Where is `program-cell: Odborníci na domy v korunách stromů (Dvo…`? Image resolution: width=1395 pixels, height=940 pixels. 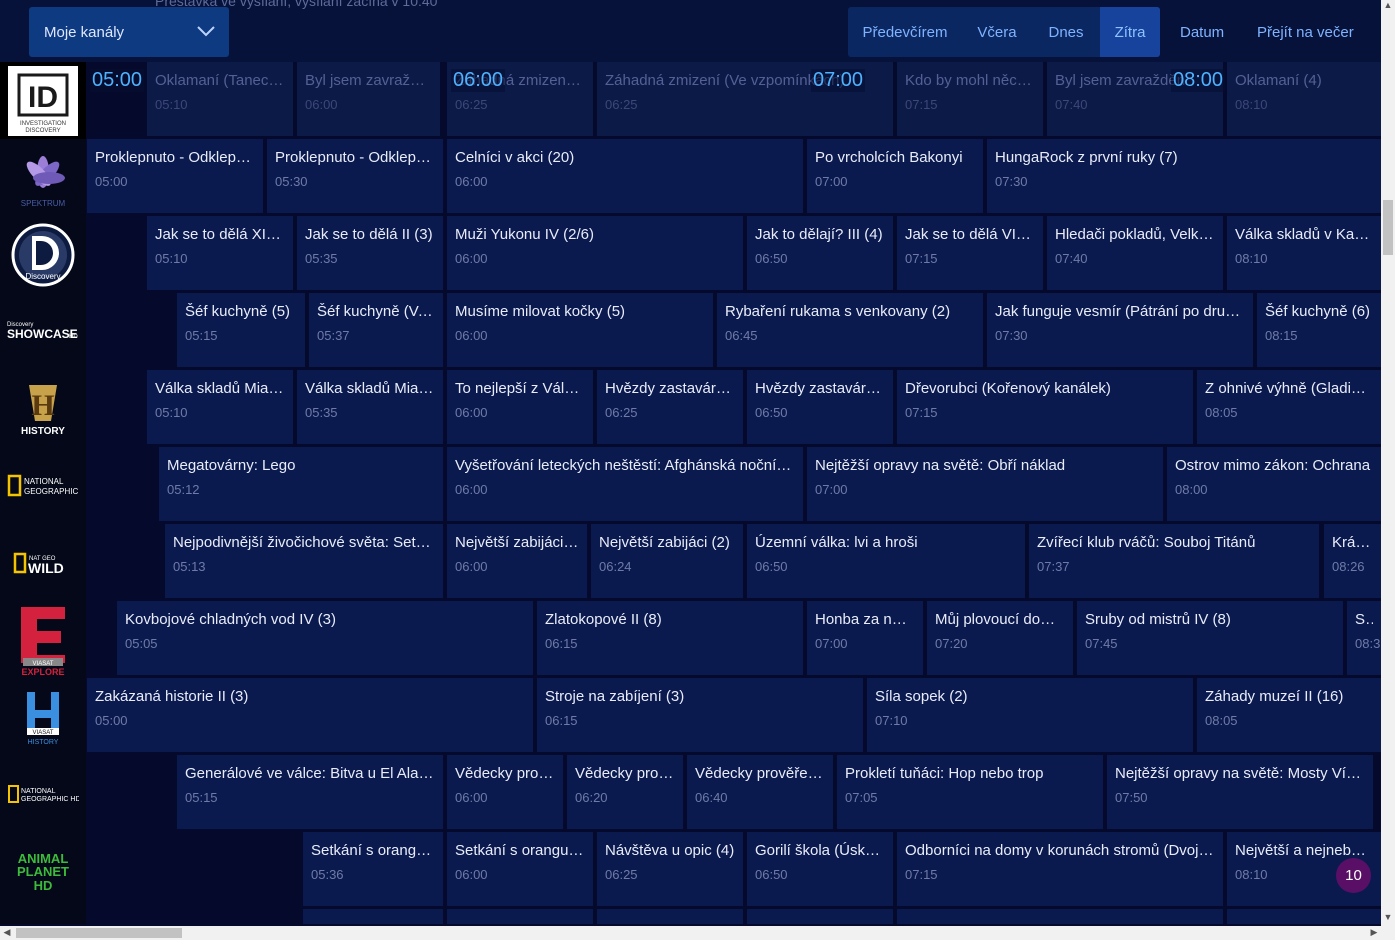
program-cell: Odborníci na domy v korunách stromů (Dvo… is located at coordinates (1060, 869).